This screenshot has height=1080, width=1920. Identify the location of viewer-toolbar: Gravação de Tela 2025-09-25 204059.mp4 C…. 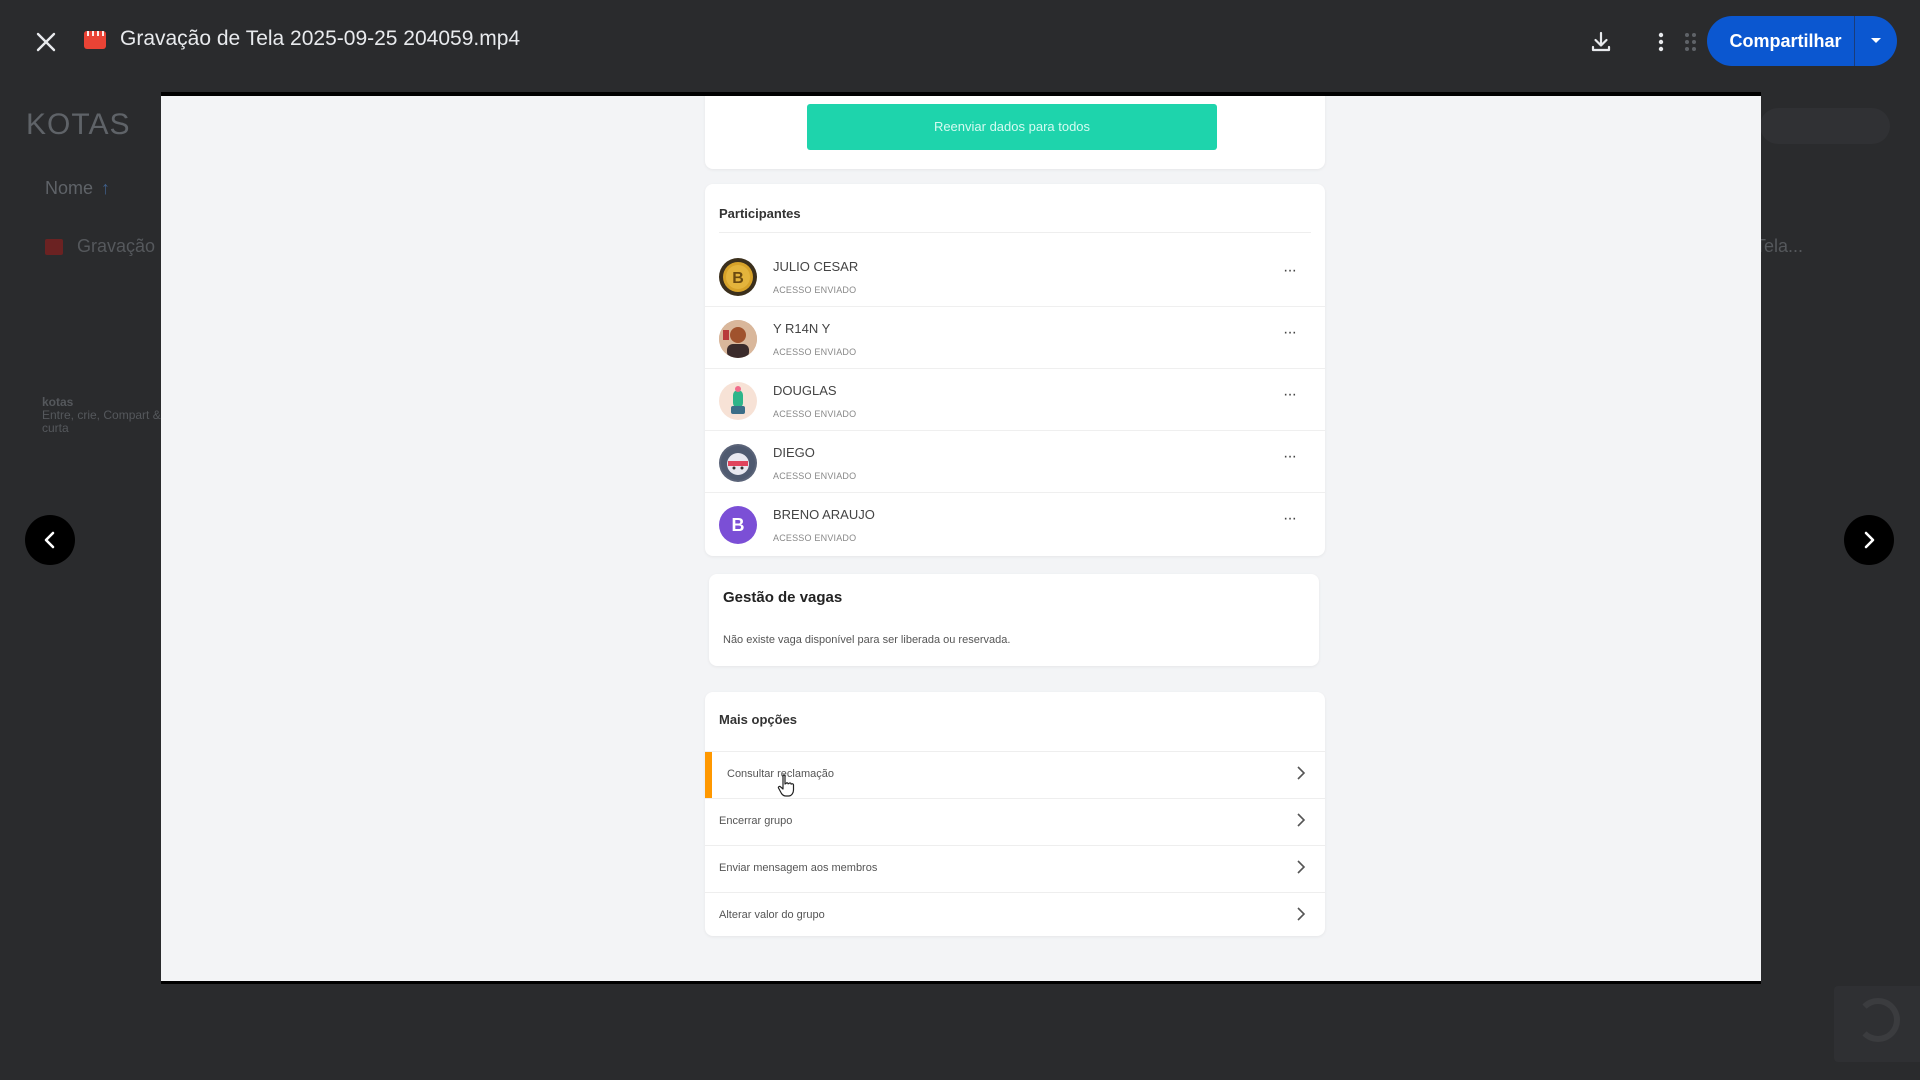
(960, 39).